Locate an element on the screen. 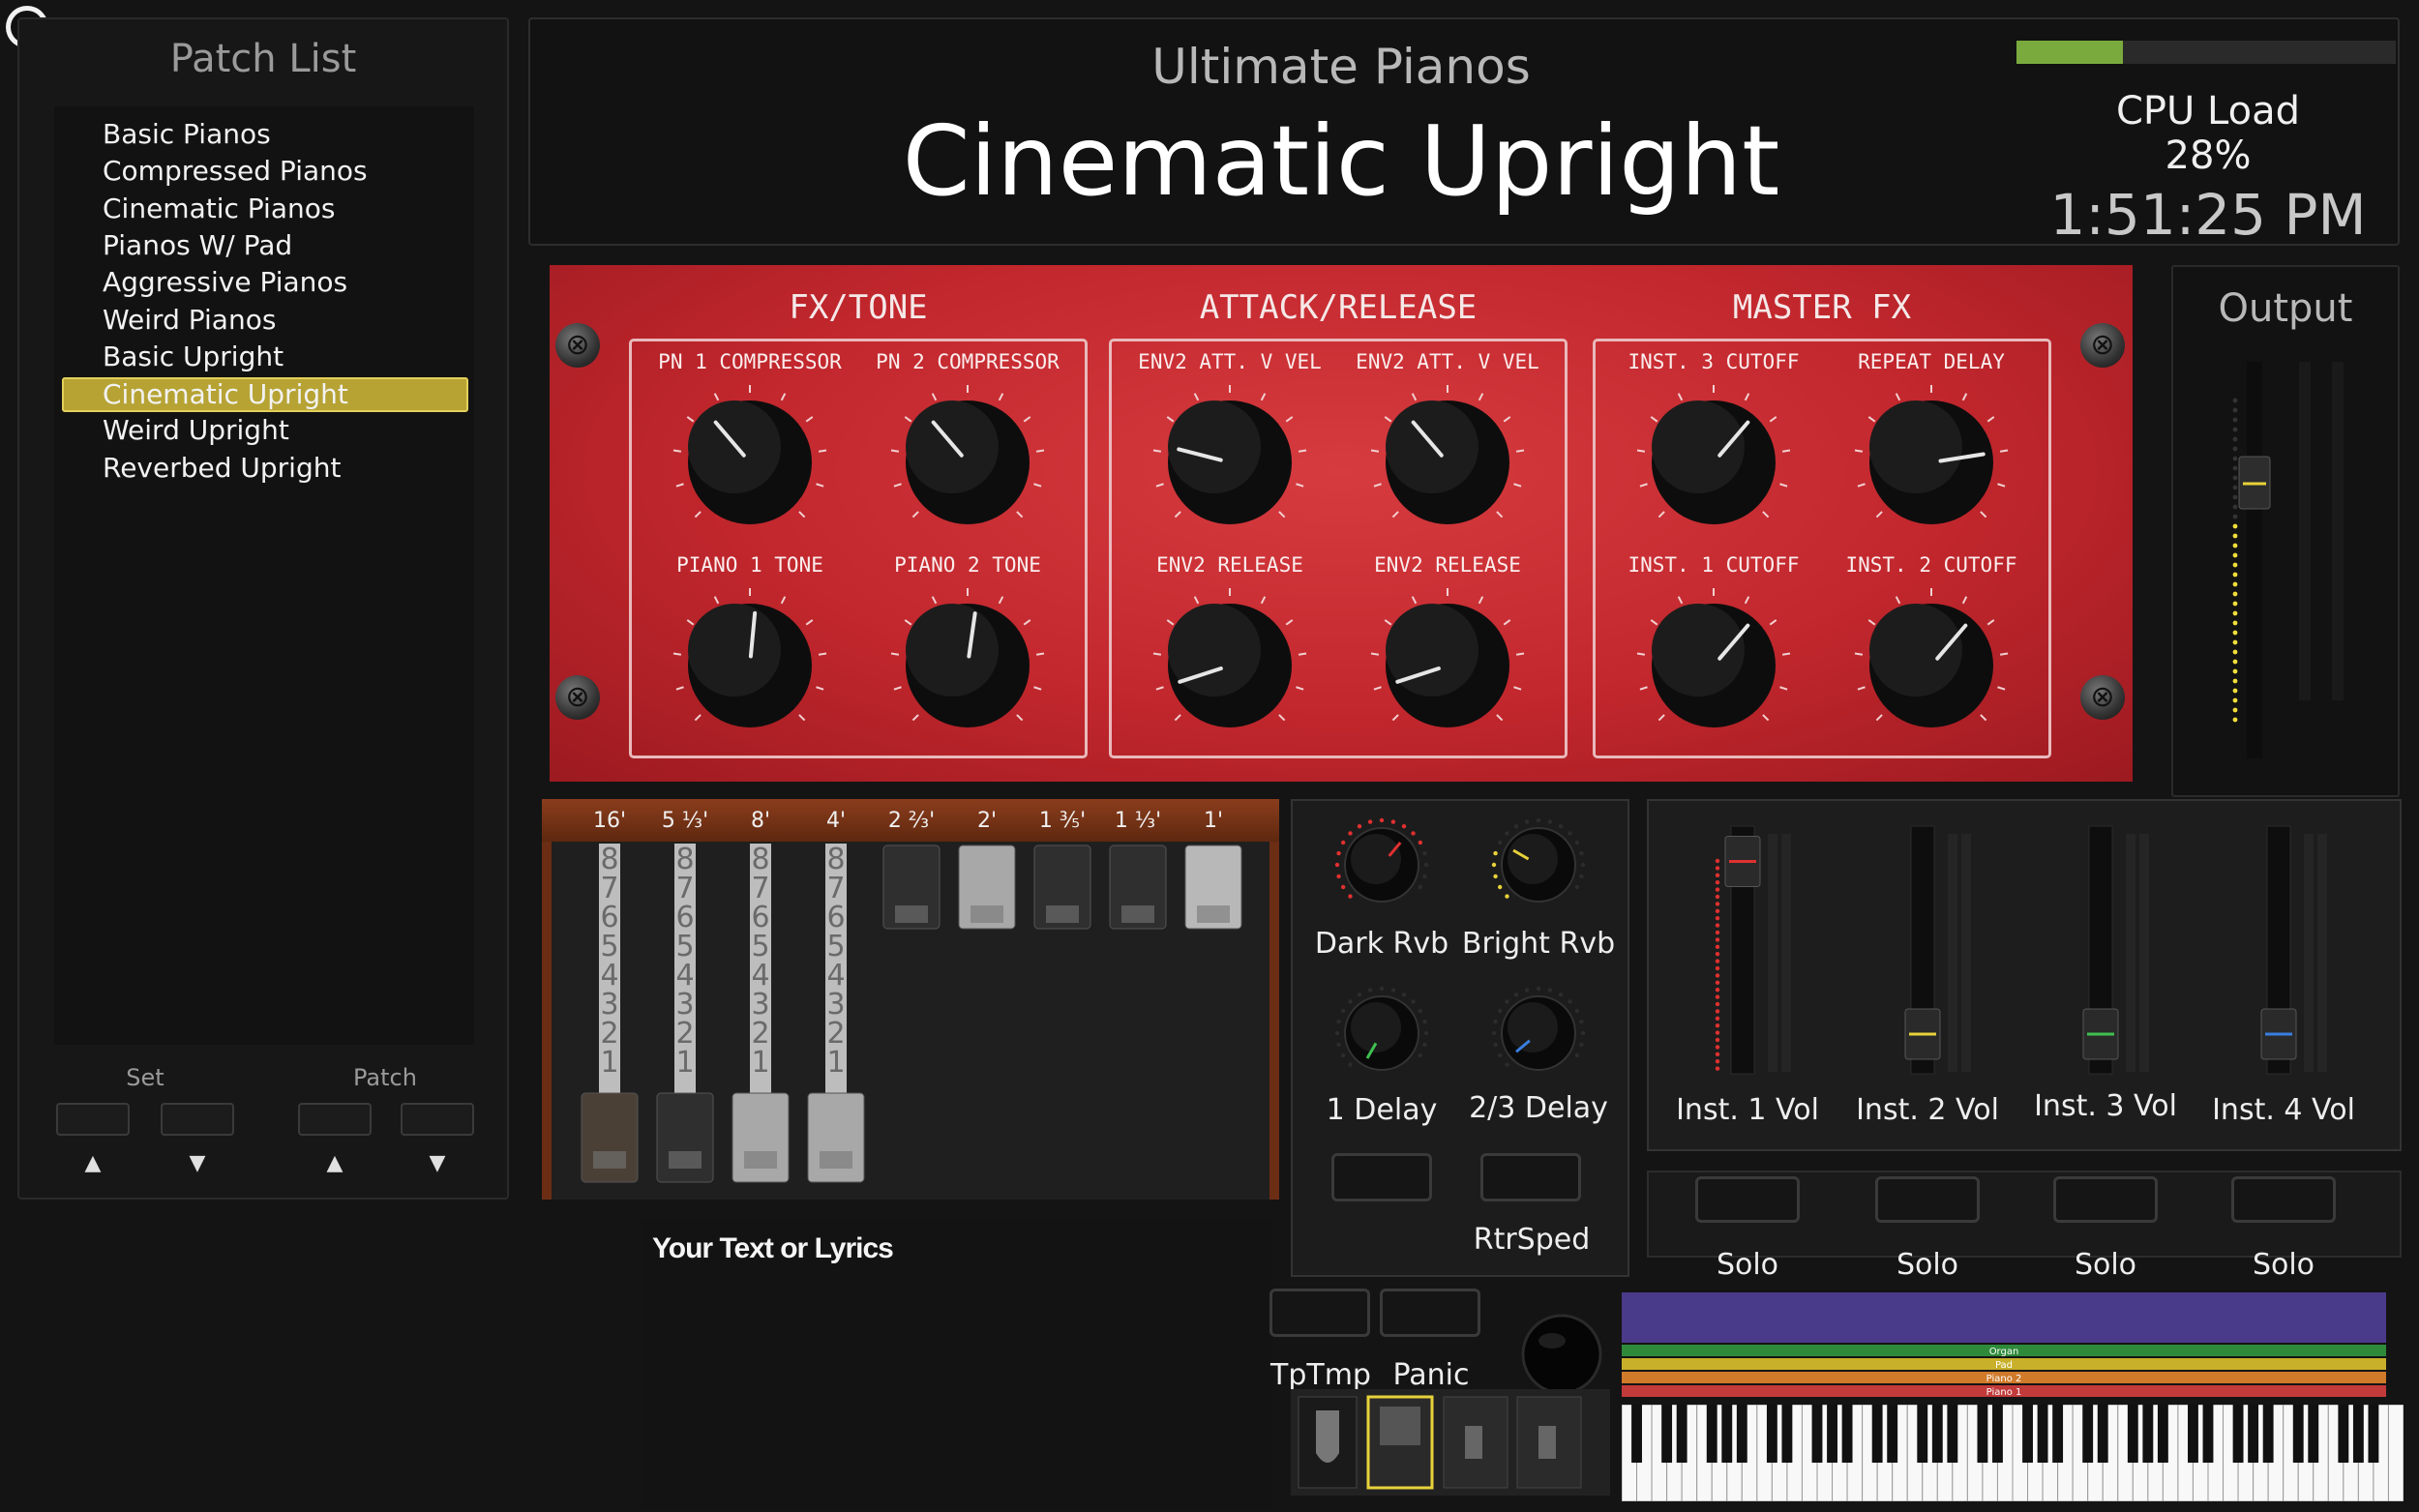 The width and height of the screenshot is (2419, 1512). output-title: Output is located at coordinates (2285, 308).